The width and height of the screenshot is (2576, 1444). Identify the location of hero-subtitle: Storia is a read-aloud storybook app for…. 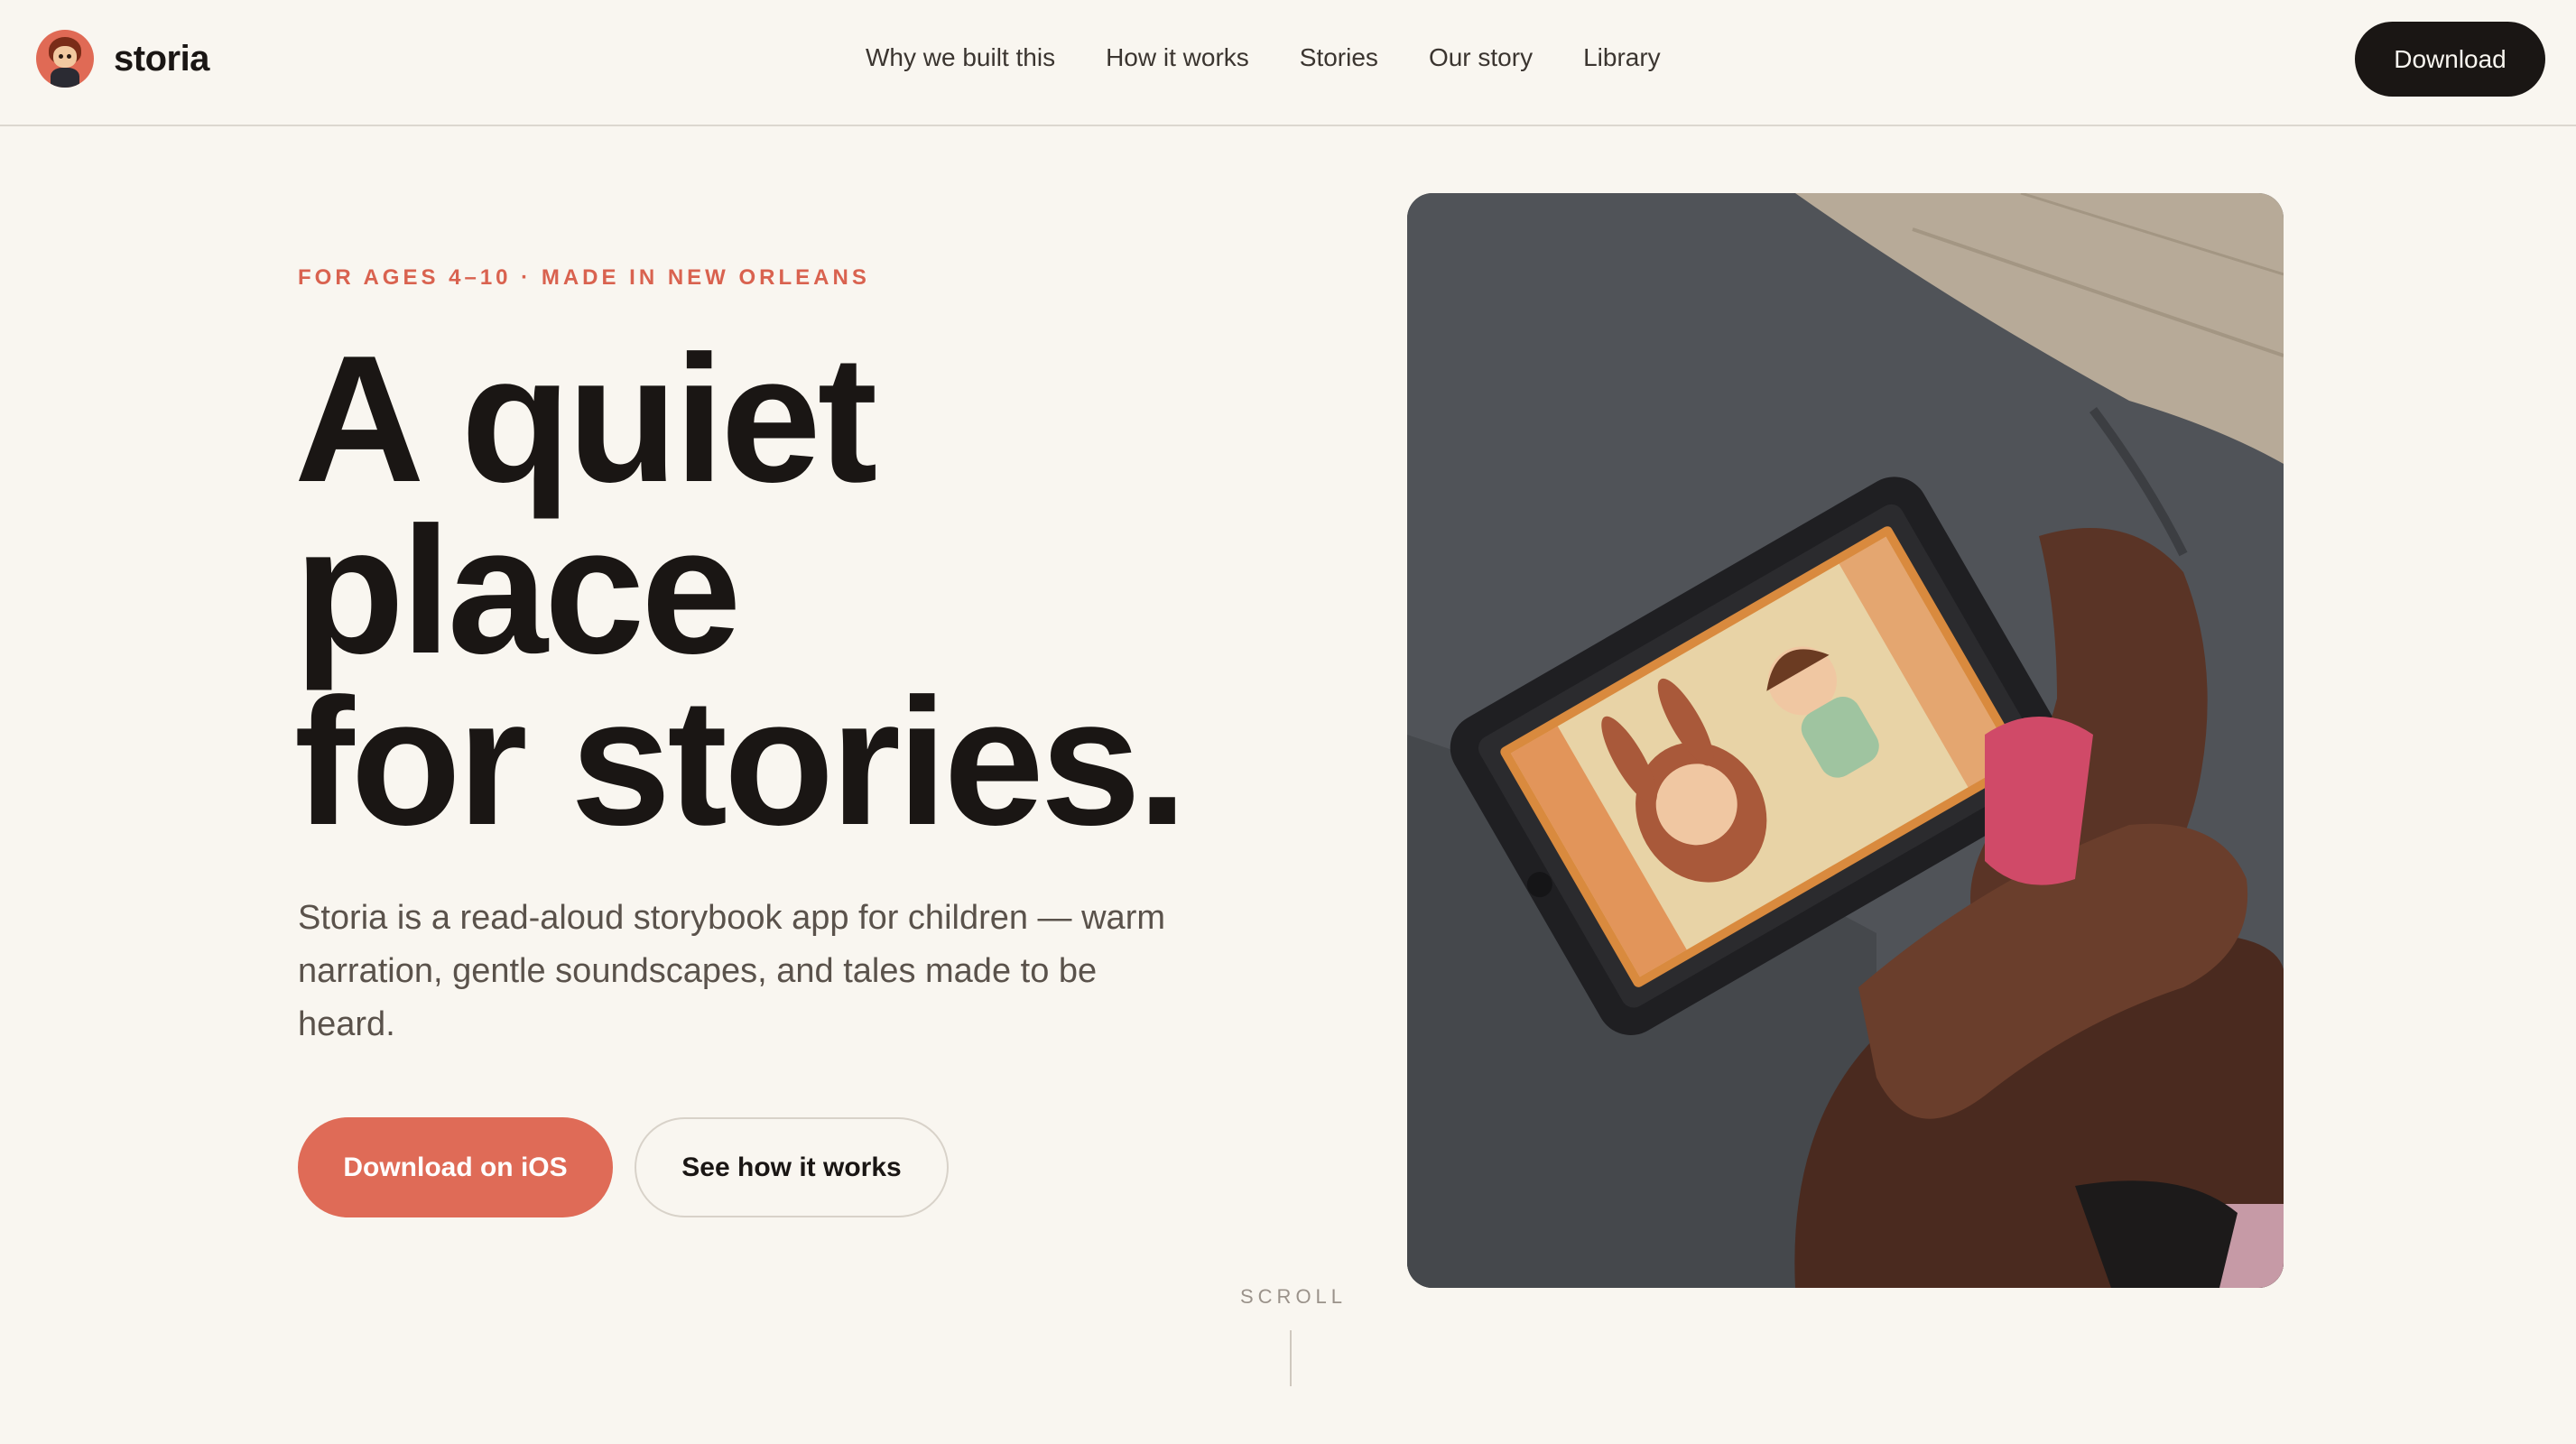
(732, 971).